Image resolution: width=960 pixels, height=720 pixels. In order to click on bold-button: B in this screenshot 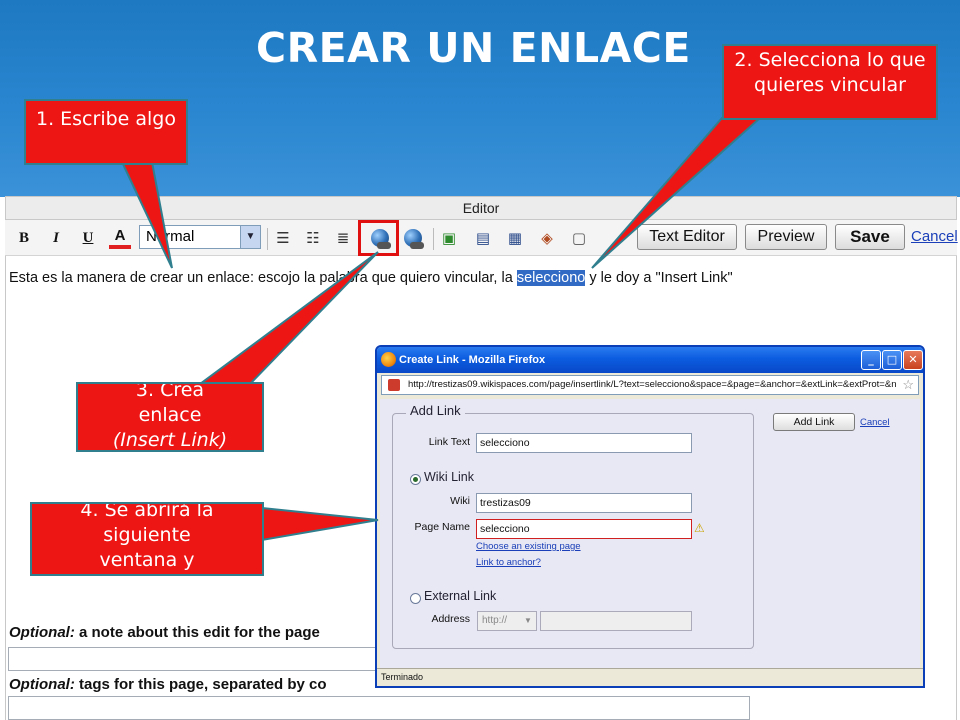, I will do `click(24, 238)`.